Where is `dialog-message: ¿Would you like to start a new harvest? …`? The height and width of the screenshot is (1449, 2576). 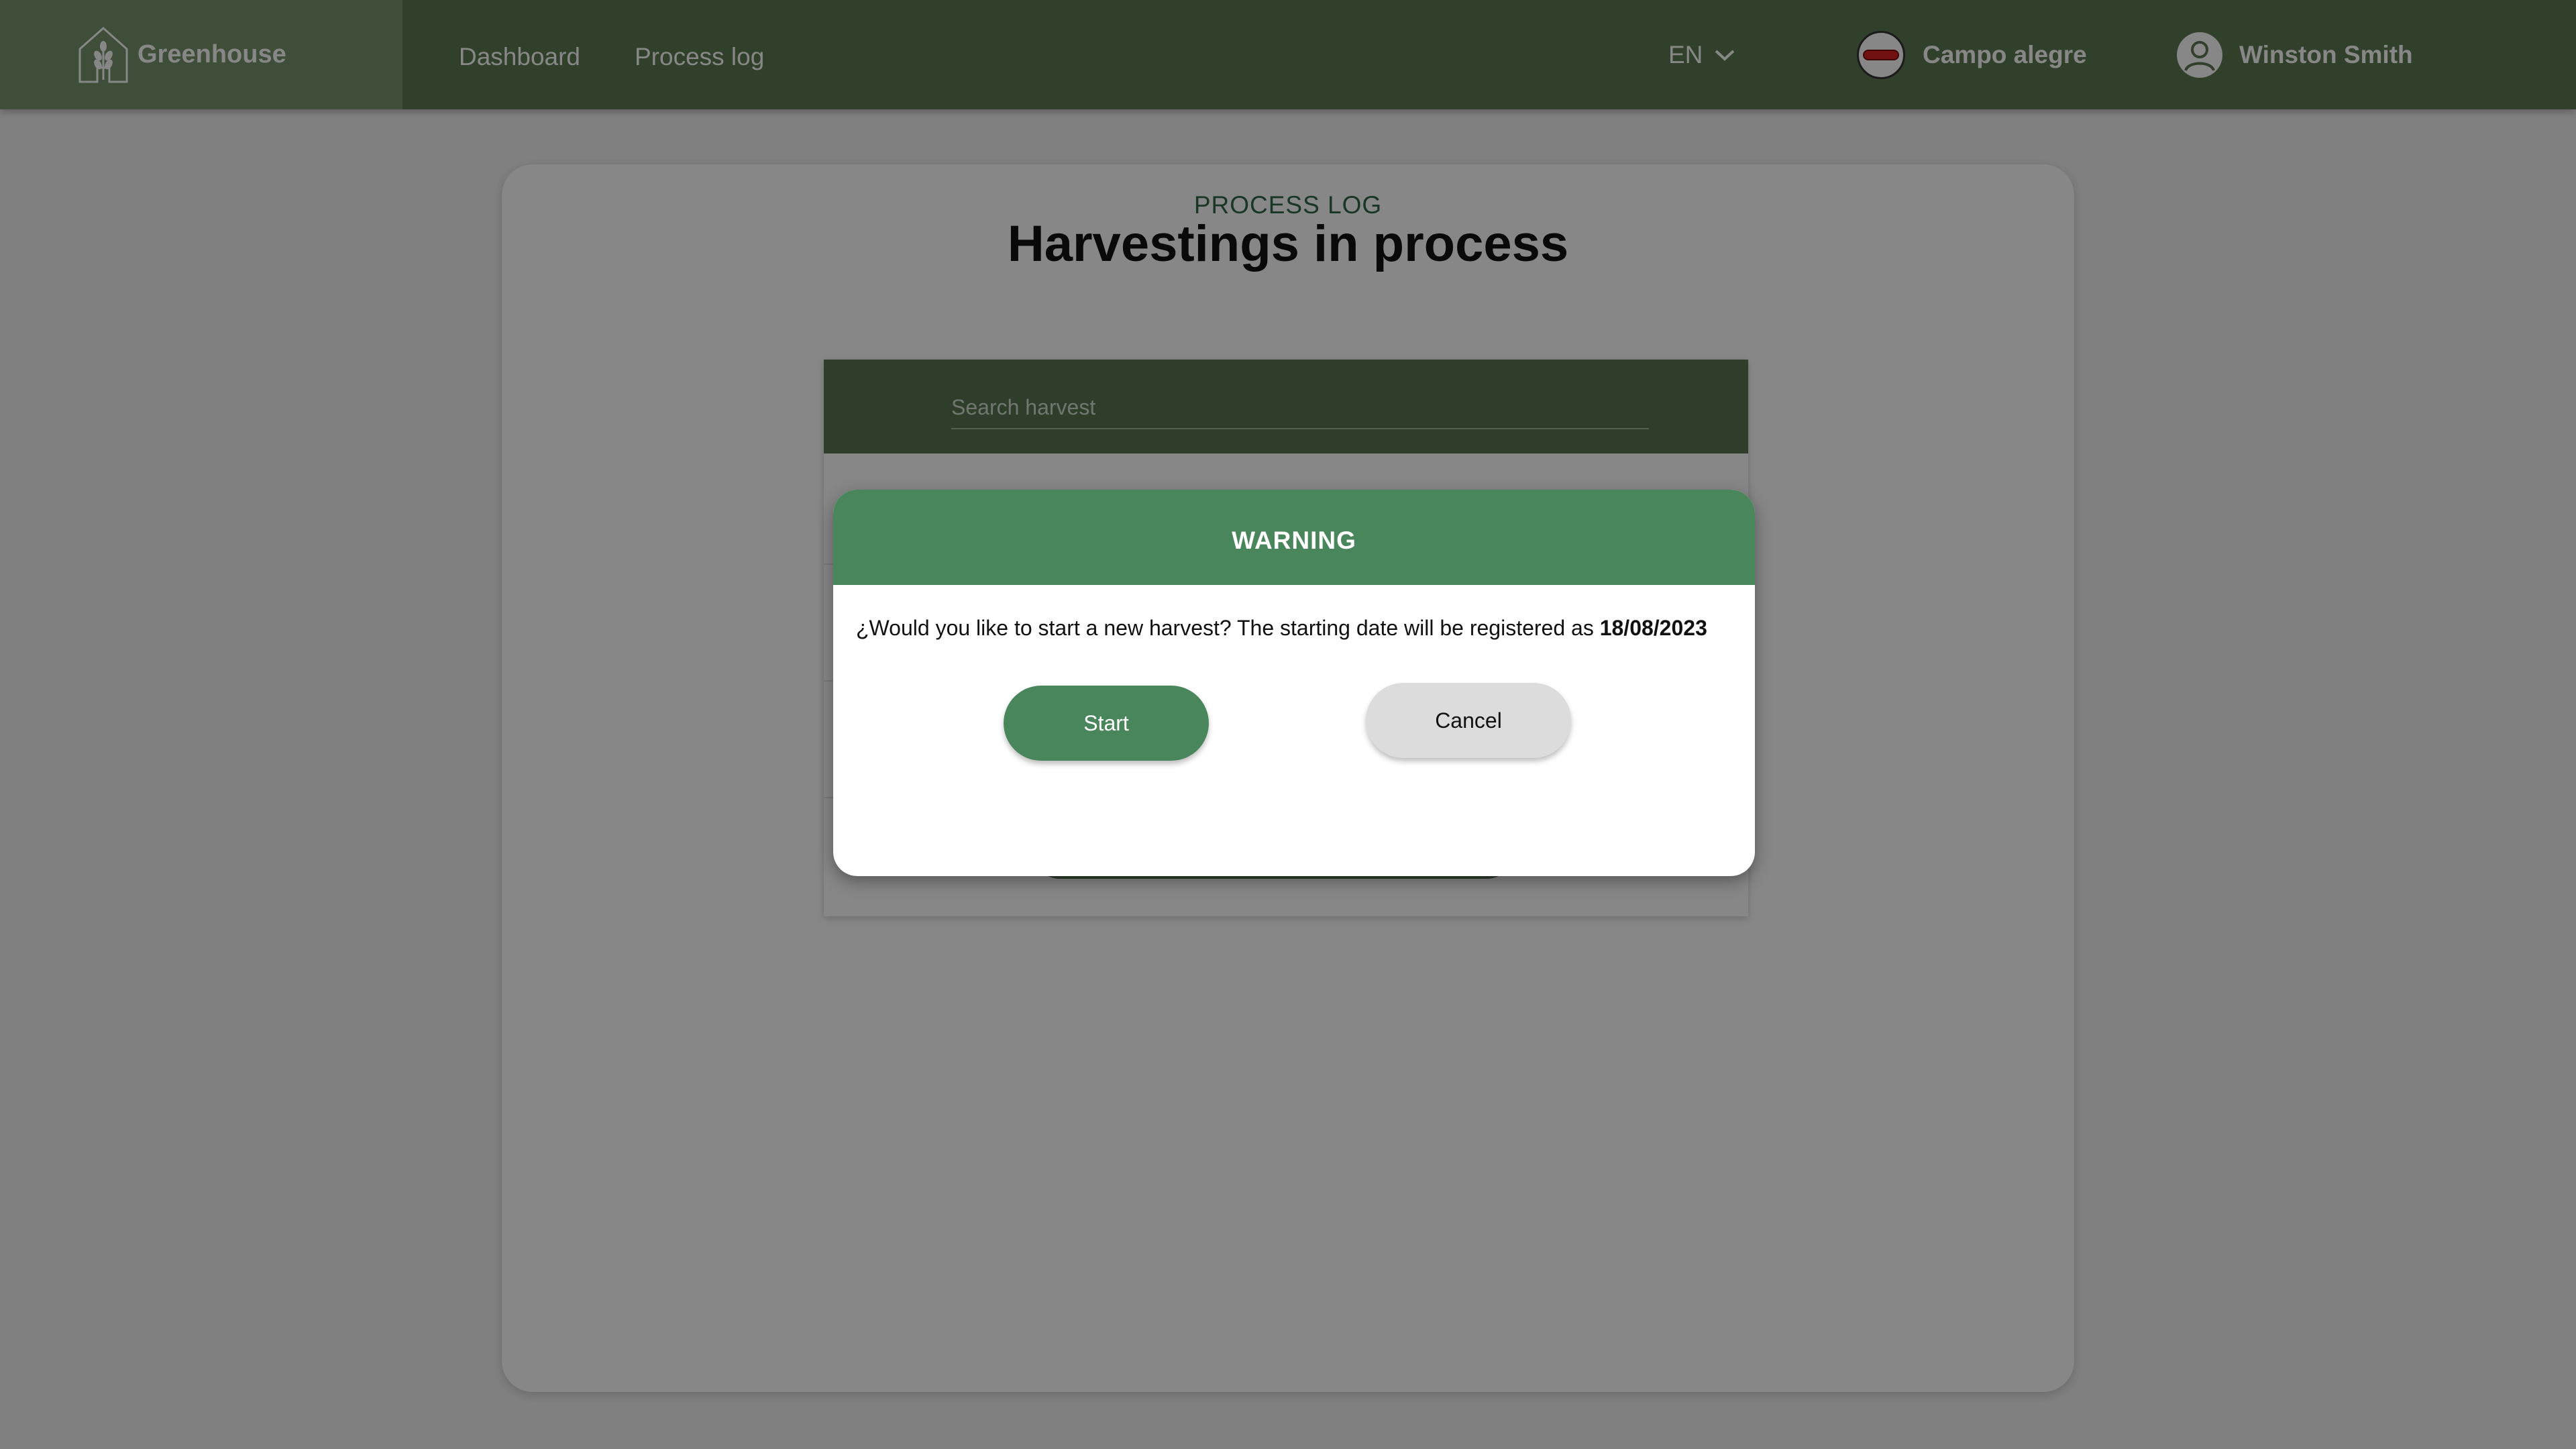 dialog-message: ¿Would you like to start a new harvest? … is located at coordinates (1281, 628).